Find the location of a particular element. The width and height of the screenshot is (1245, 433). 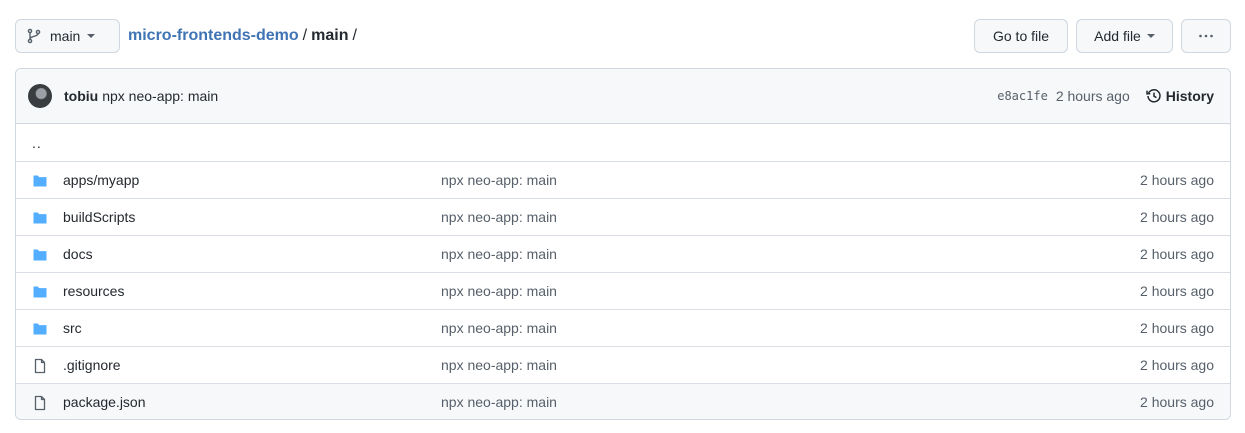

branch-name: main is located at coordinates (65, 36).